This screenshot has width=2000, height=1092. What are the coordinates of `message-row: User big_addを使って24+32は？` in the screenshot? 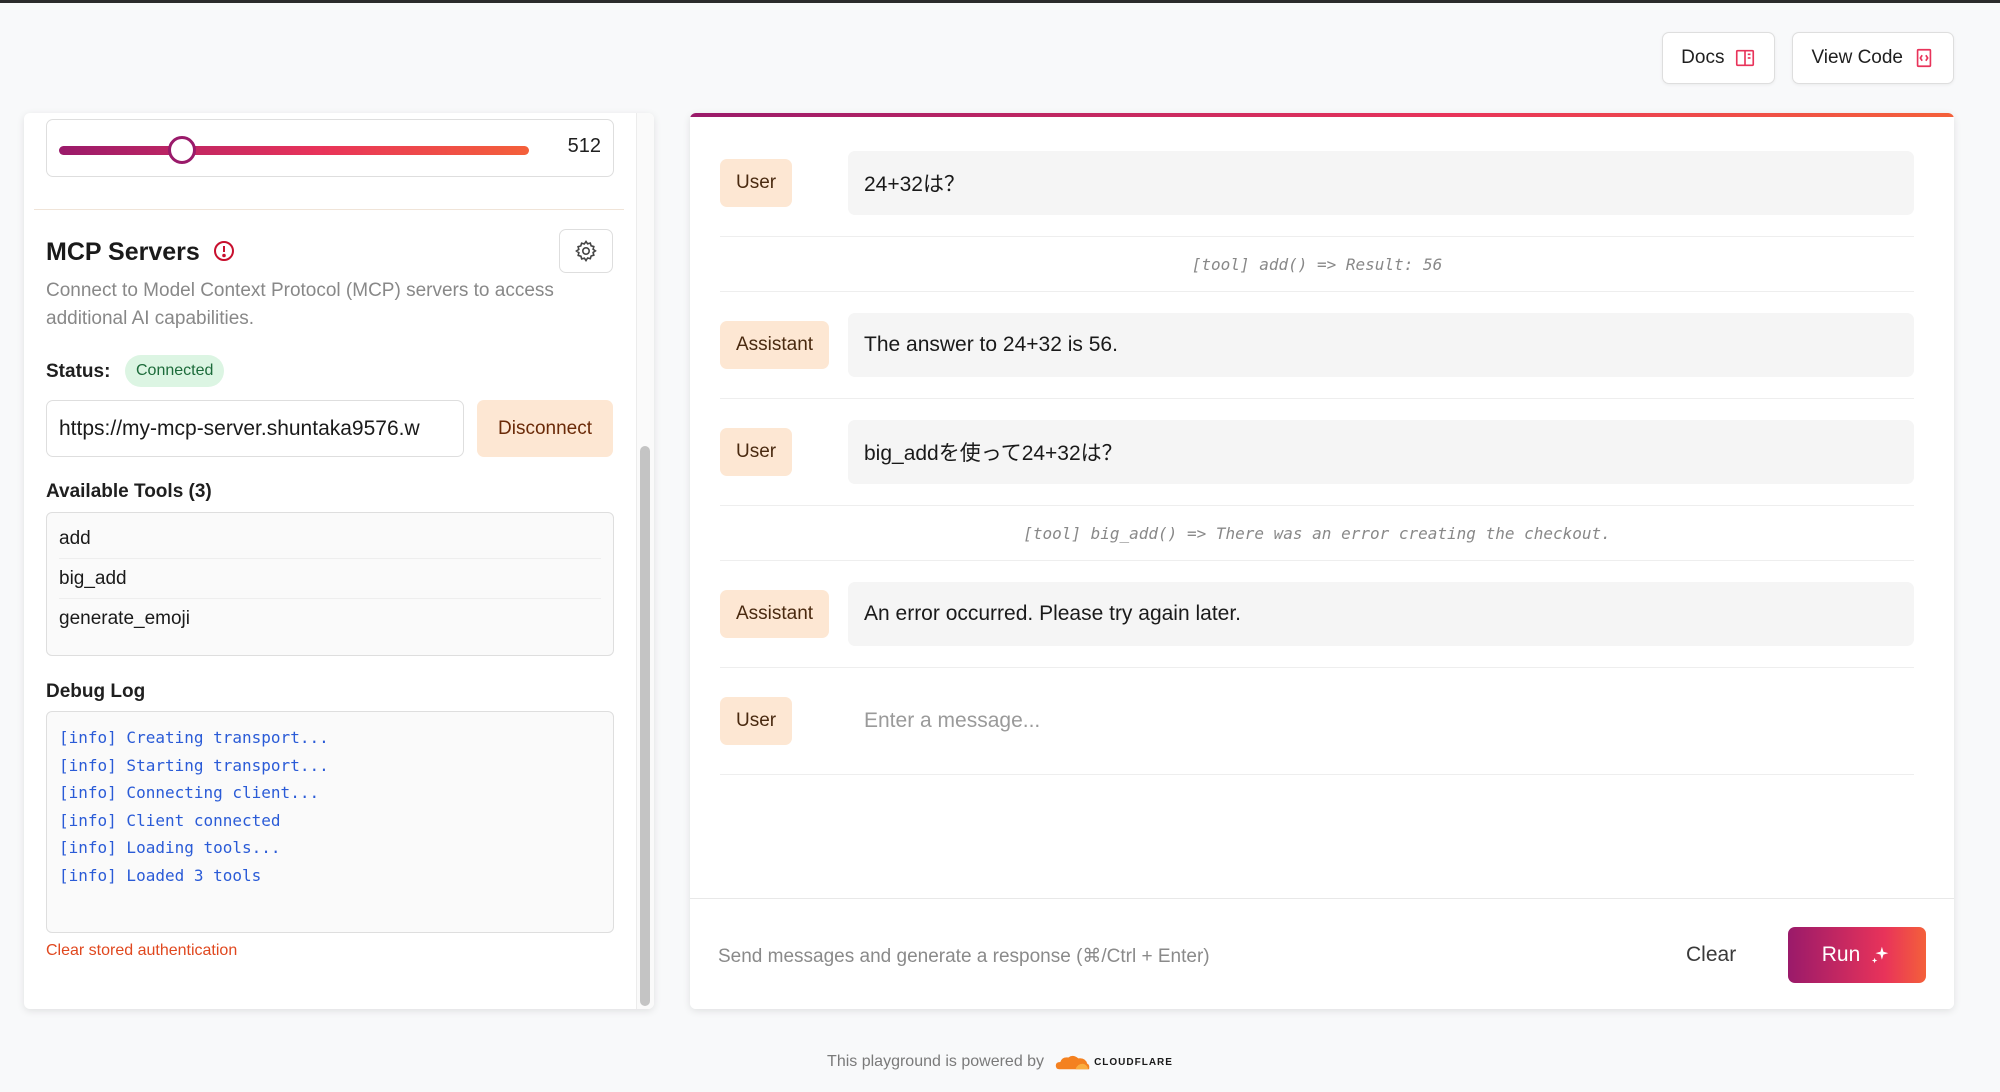 It's located at (1317, 463).